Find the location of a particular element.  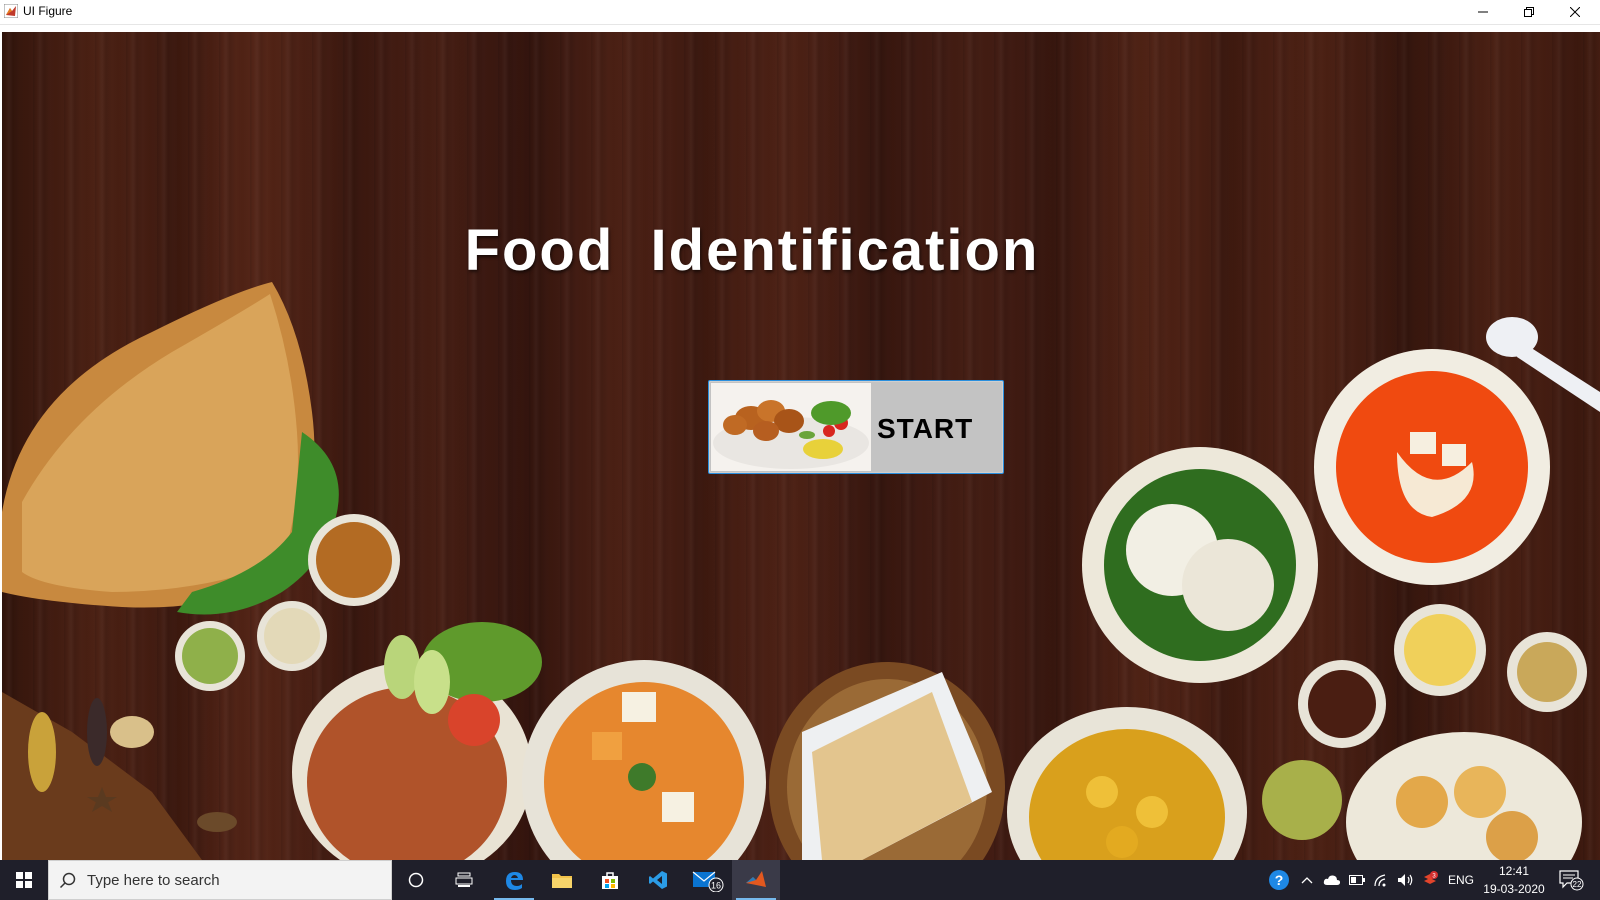

taskbar-store-button is located at coordinates (610, 880).